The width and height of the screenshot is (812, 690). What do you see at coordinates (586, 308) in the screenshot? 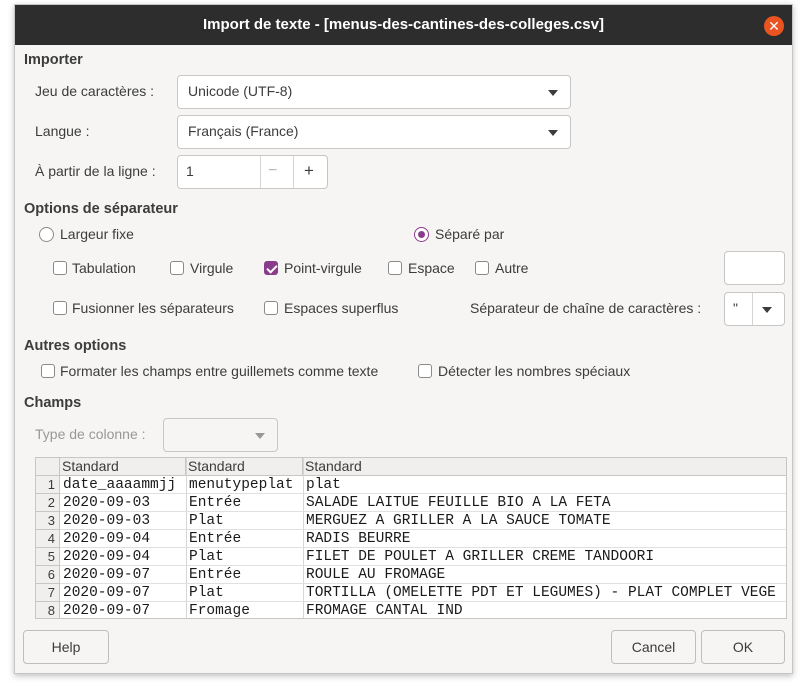
I see `string-delimiter-label: Séparateur de chaîne de caractères :` at bounding box center [586, 308].